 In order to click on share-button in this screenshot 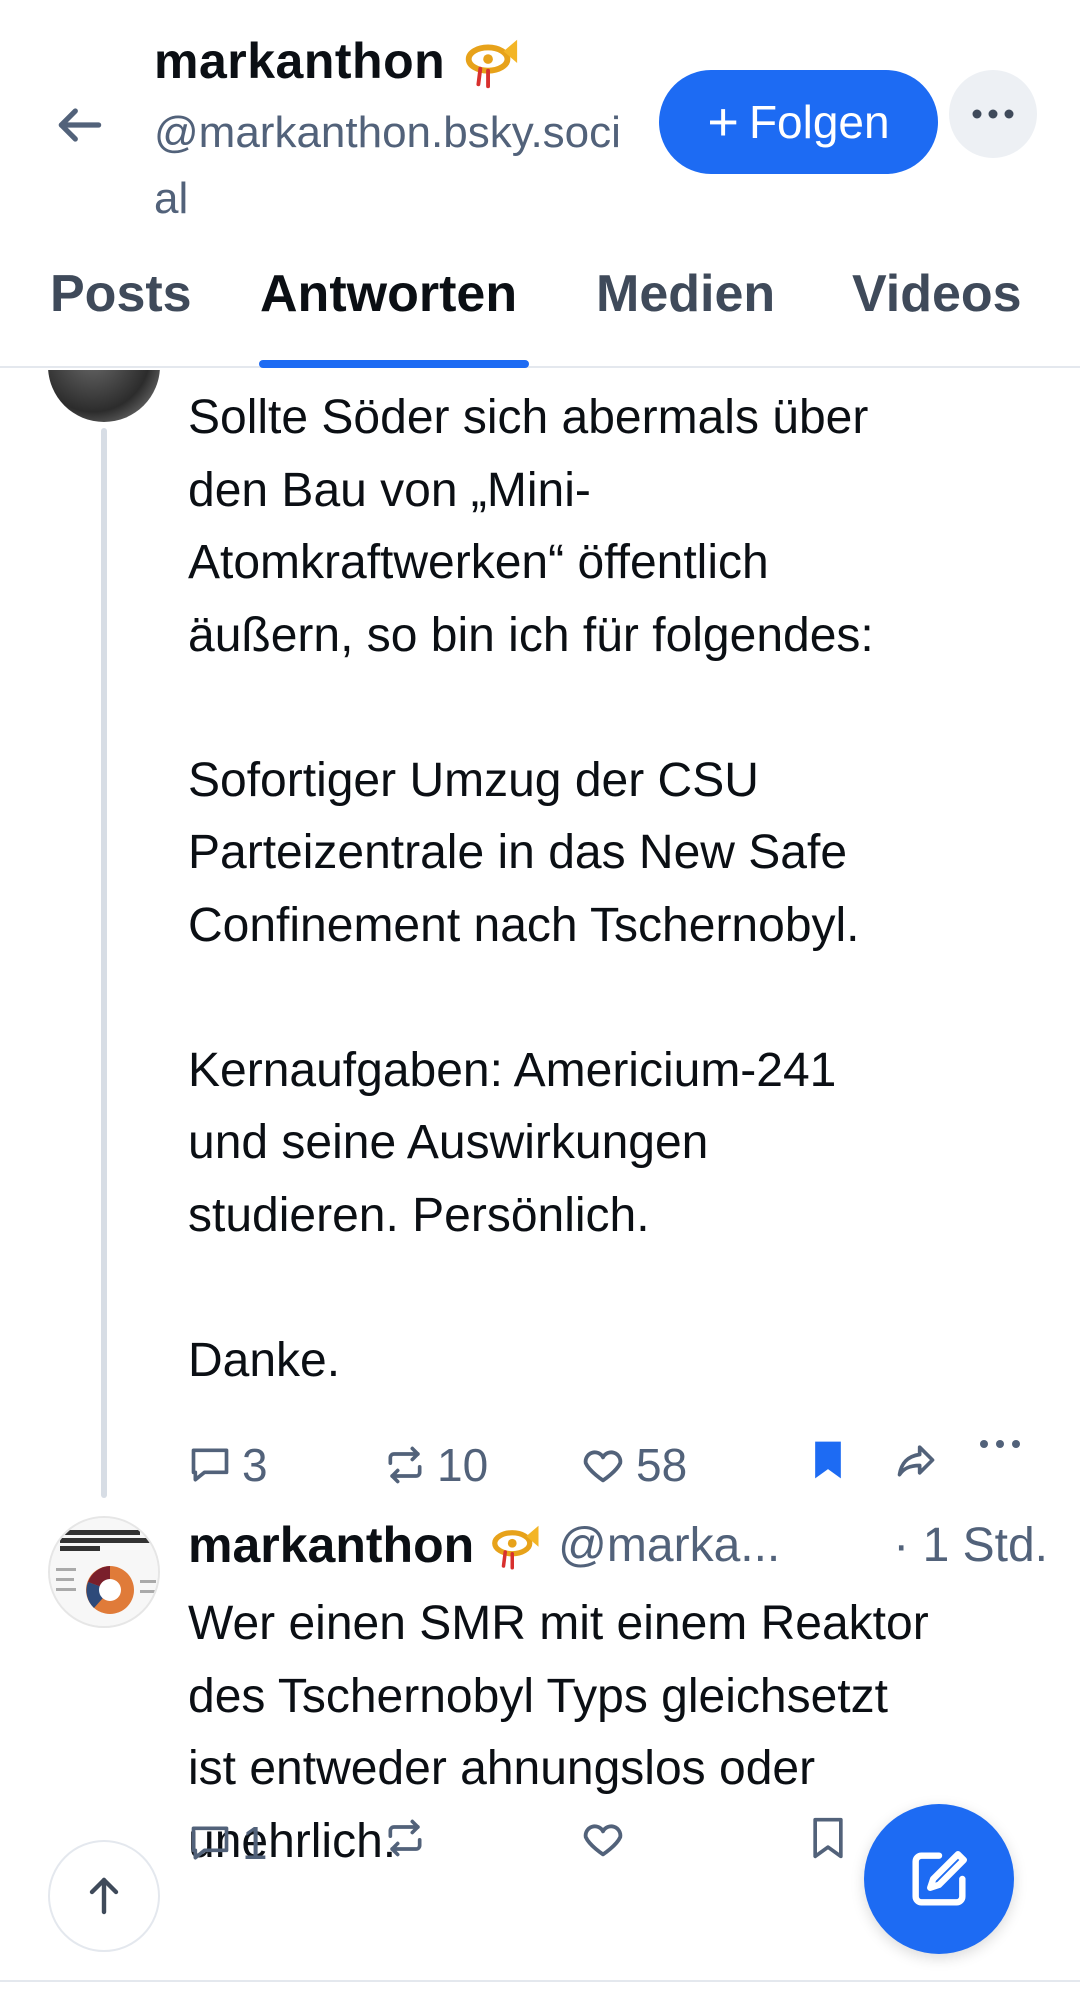, I will do `click(921, 1460)`.